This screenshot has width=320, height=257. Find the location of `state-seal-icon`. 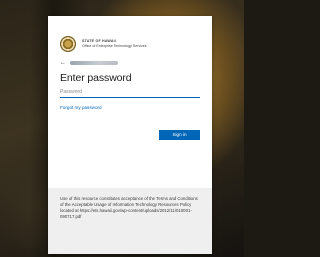

state-seal-icon is located at coordinates (68, 44).